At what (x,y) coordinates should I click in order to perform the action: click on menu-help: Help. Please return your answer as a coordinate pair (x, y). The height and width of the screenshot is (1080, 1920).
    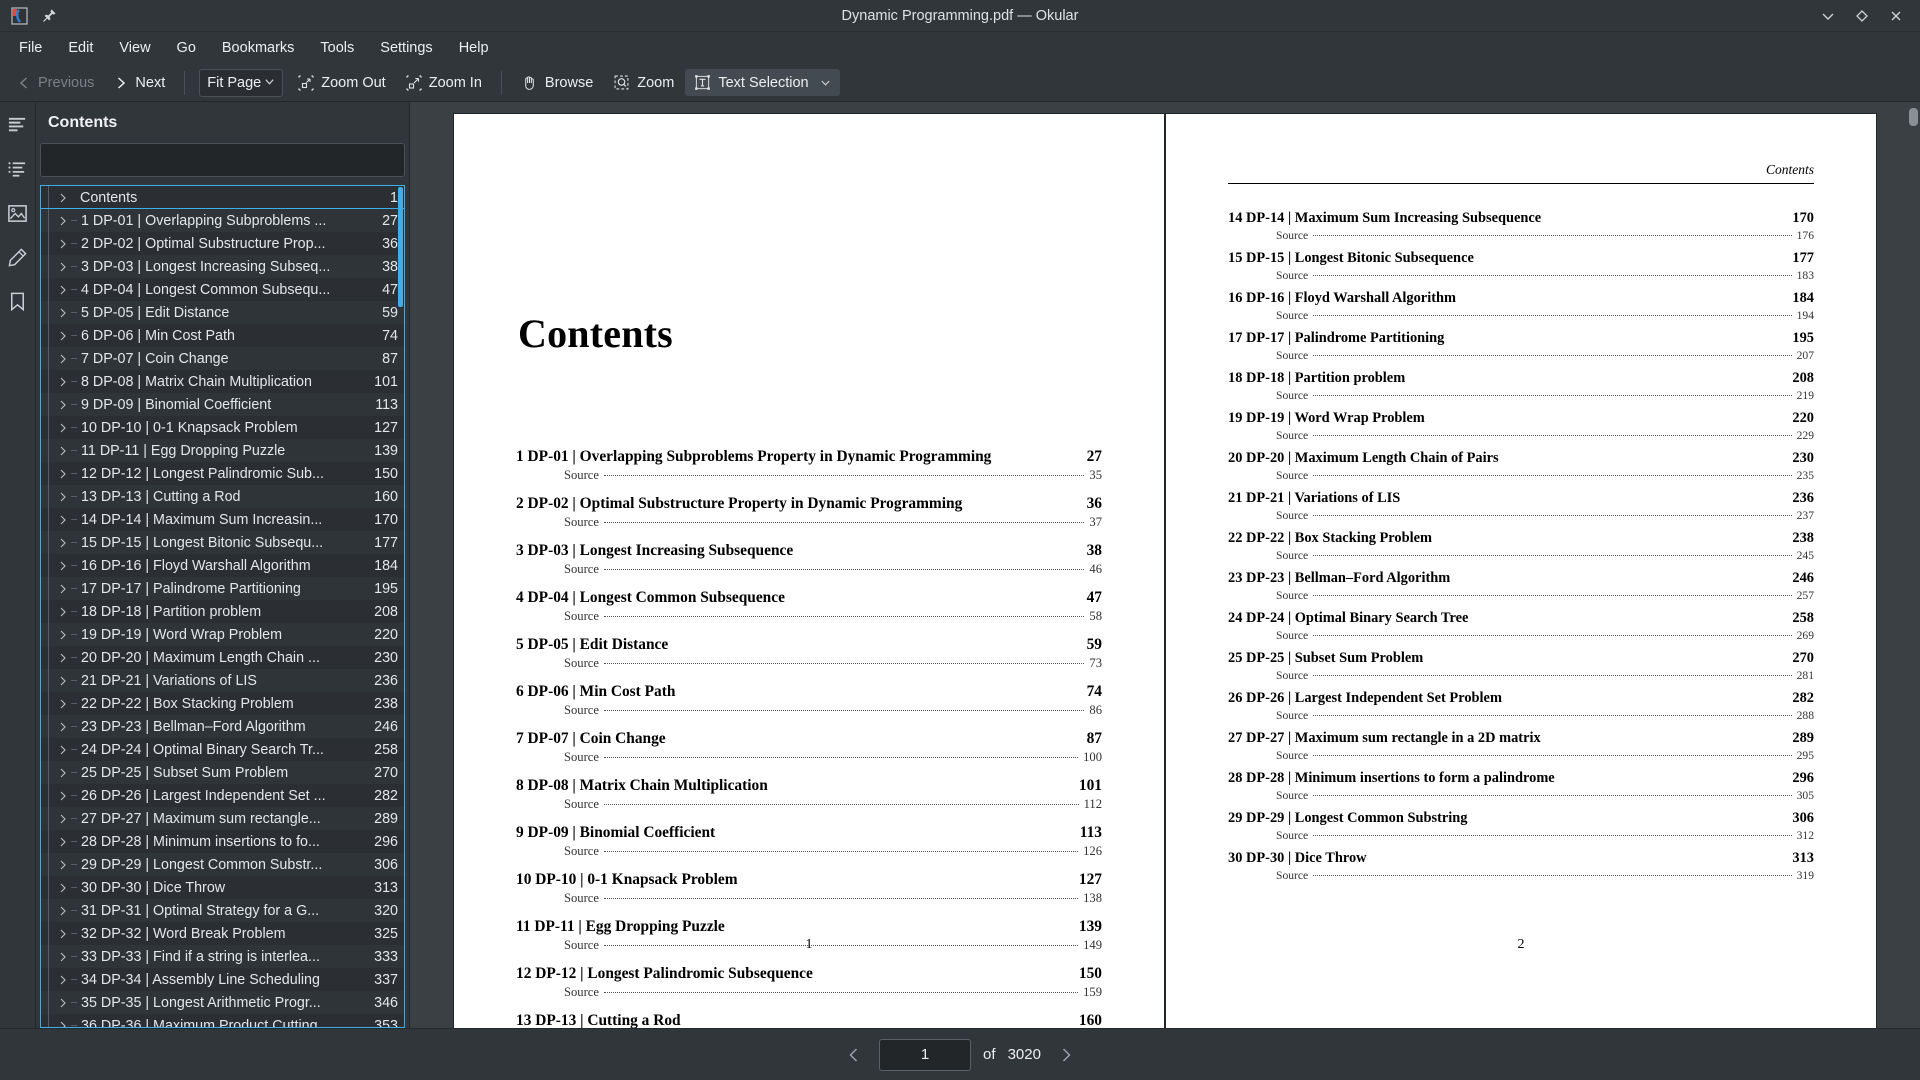
    Looking at the image, I should click on (474, 48).